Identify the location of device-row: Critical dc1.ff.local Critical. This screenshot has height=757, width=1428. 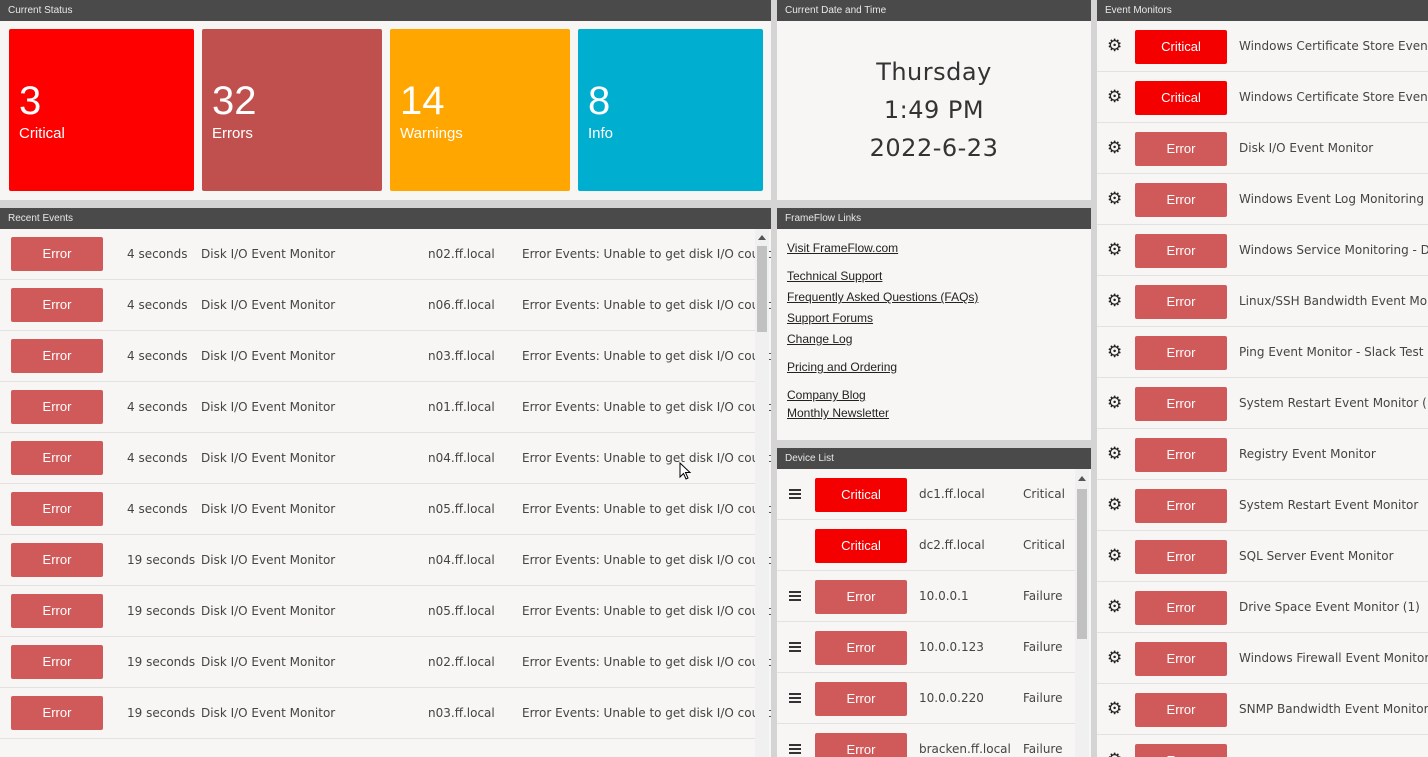
(926, 494).